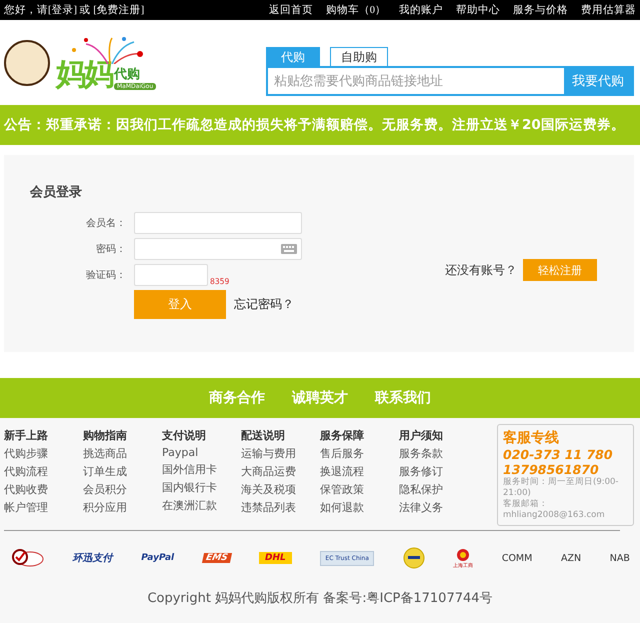 This screenshot has height=623, width=640. What do you see at coordinates (43, 489) in the screenshot?
I see `footer-link: 代购收费` at bounding box center [43, 489].